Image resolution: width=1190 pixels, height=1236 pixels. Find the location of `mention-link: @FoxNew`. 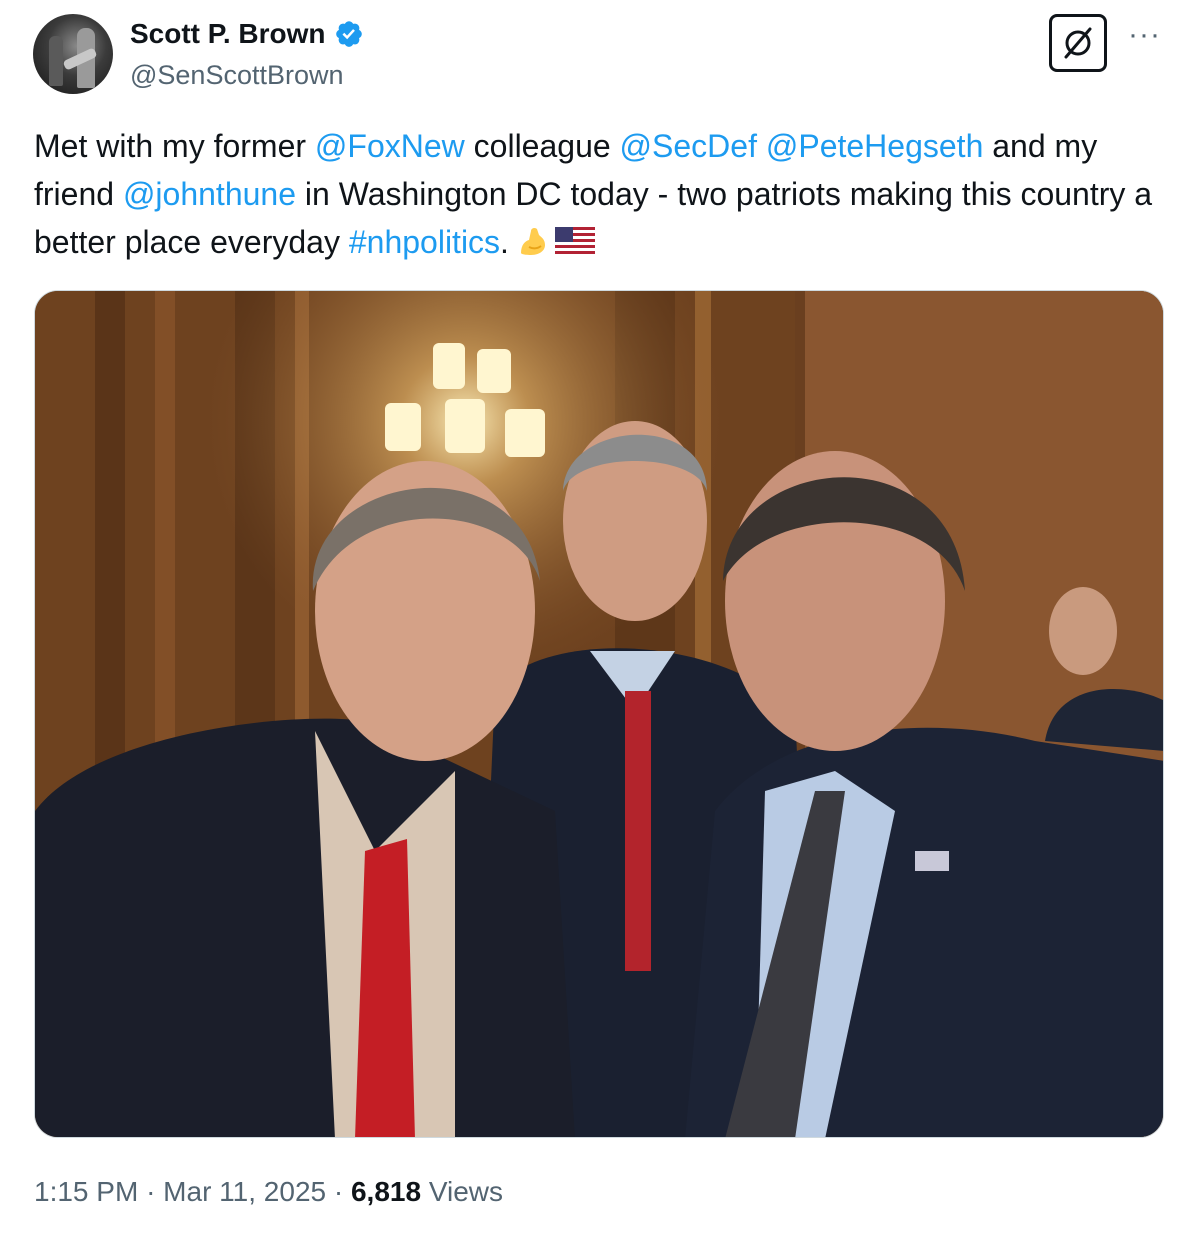

mention-link: @FoxNew is located at coordinates (390, 146).